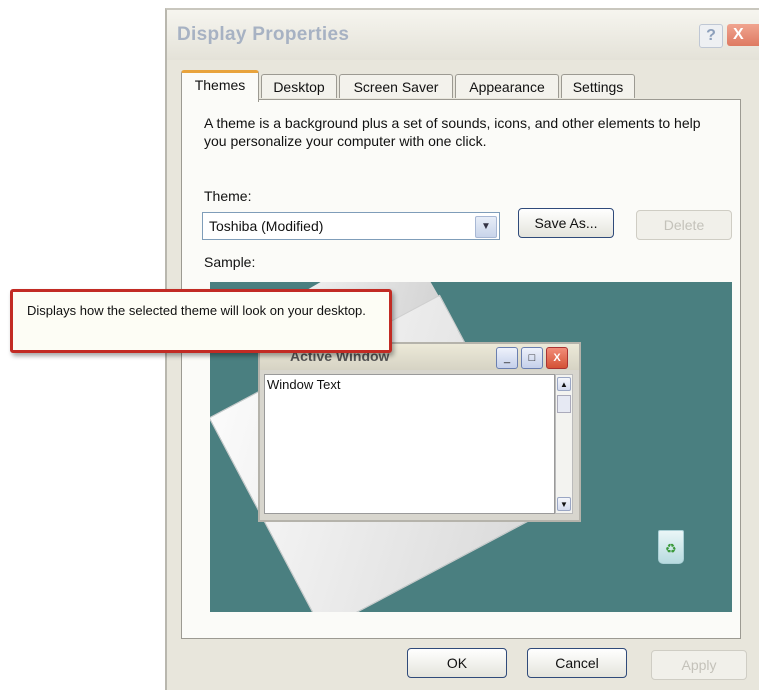 The image size is (759, 690). Describe the element at coordinates (266, 226) in the screenshot. I see `theme-selected-value: Toshiba (Modified)` at that location.